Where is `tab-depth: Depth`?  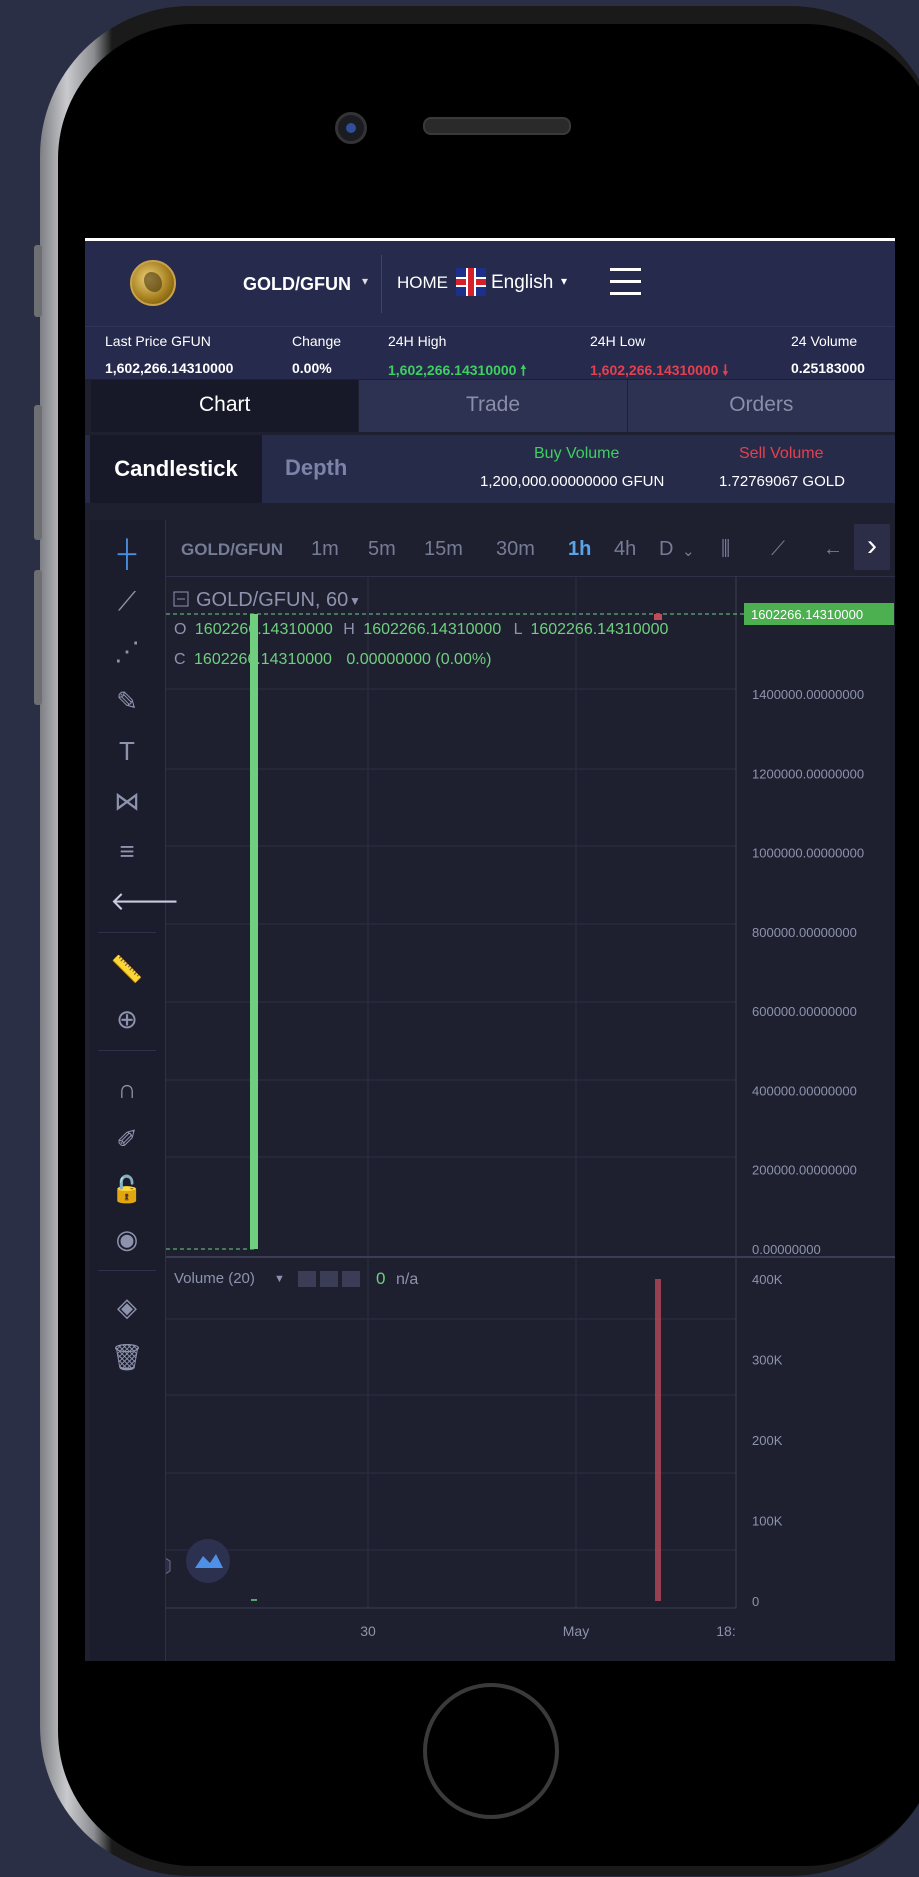
tab-depth: Depth is located at coordinates (316, 468).